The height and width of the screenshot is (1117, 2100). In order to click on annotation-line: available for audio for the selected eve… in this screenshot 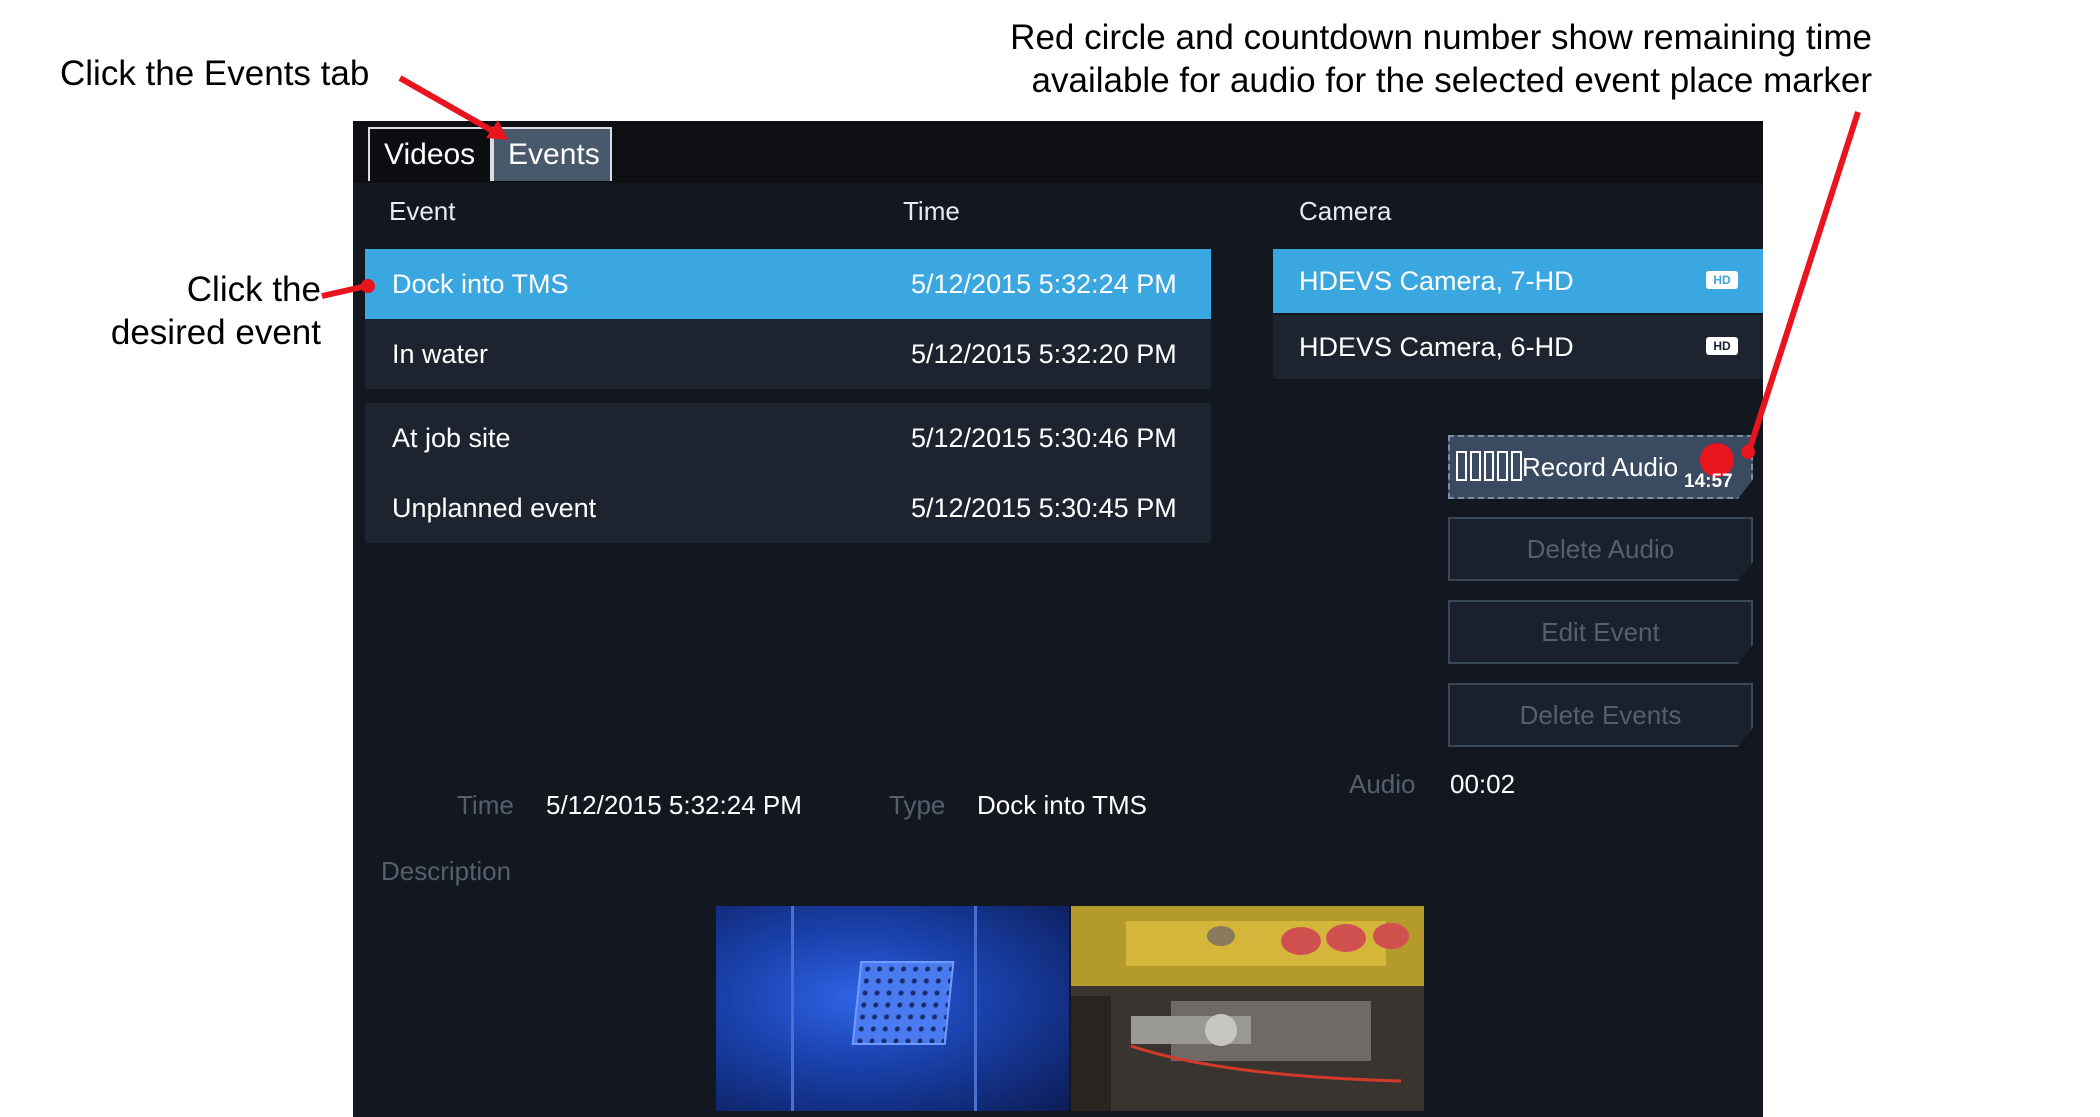, I will do `click(1451, 80)`.